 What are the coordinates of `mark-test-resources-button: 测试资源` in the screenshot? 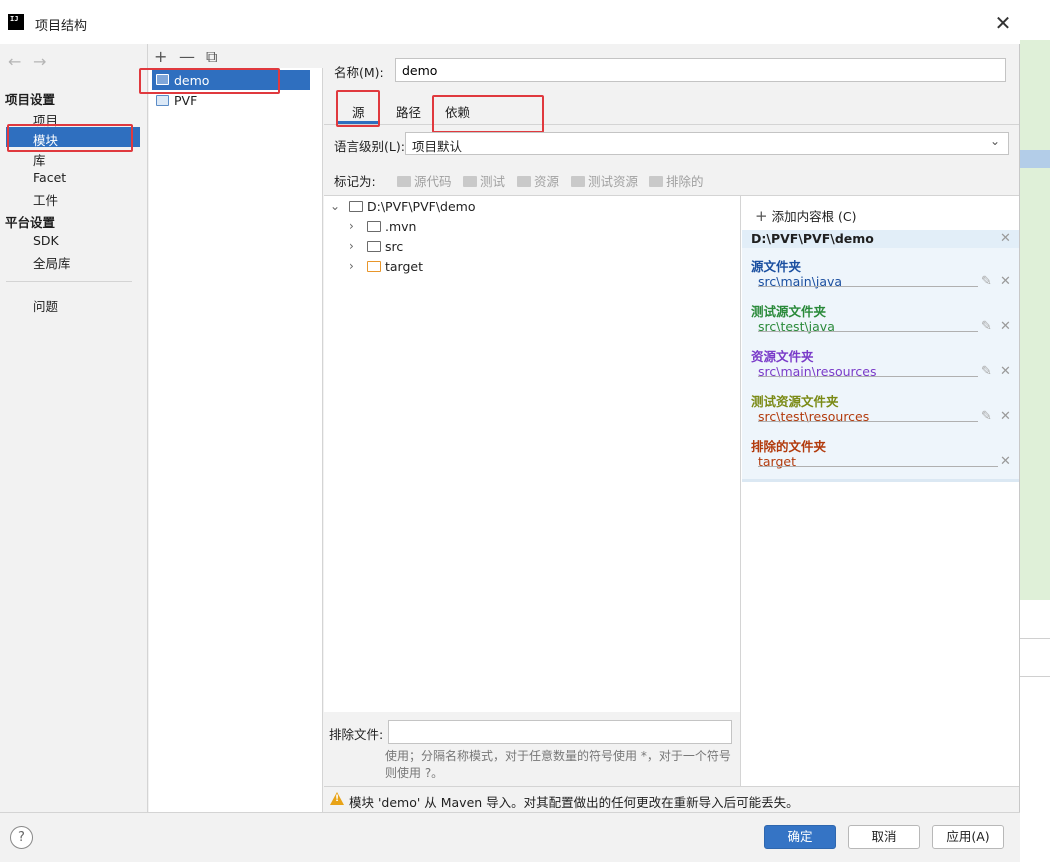 It's located at (604, 180).